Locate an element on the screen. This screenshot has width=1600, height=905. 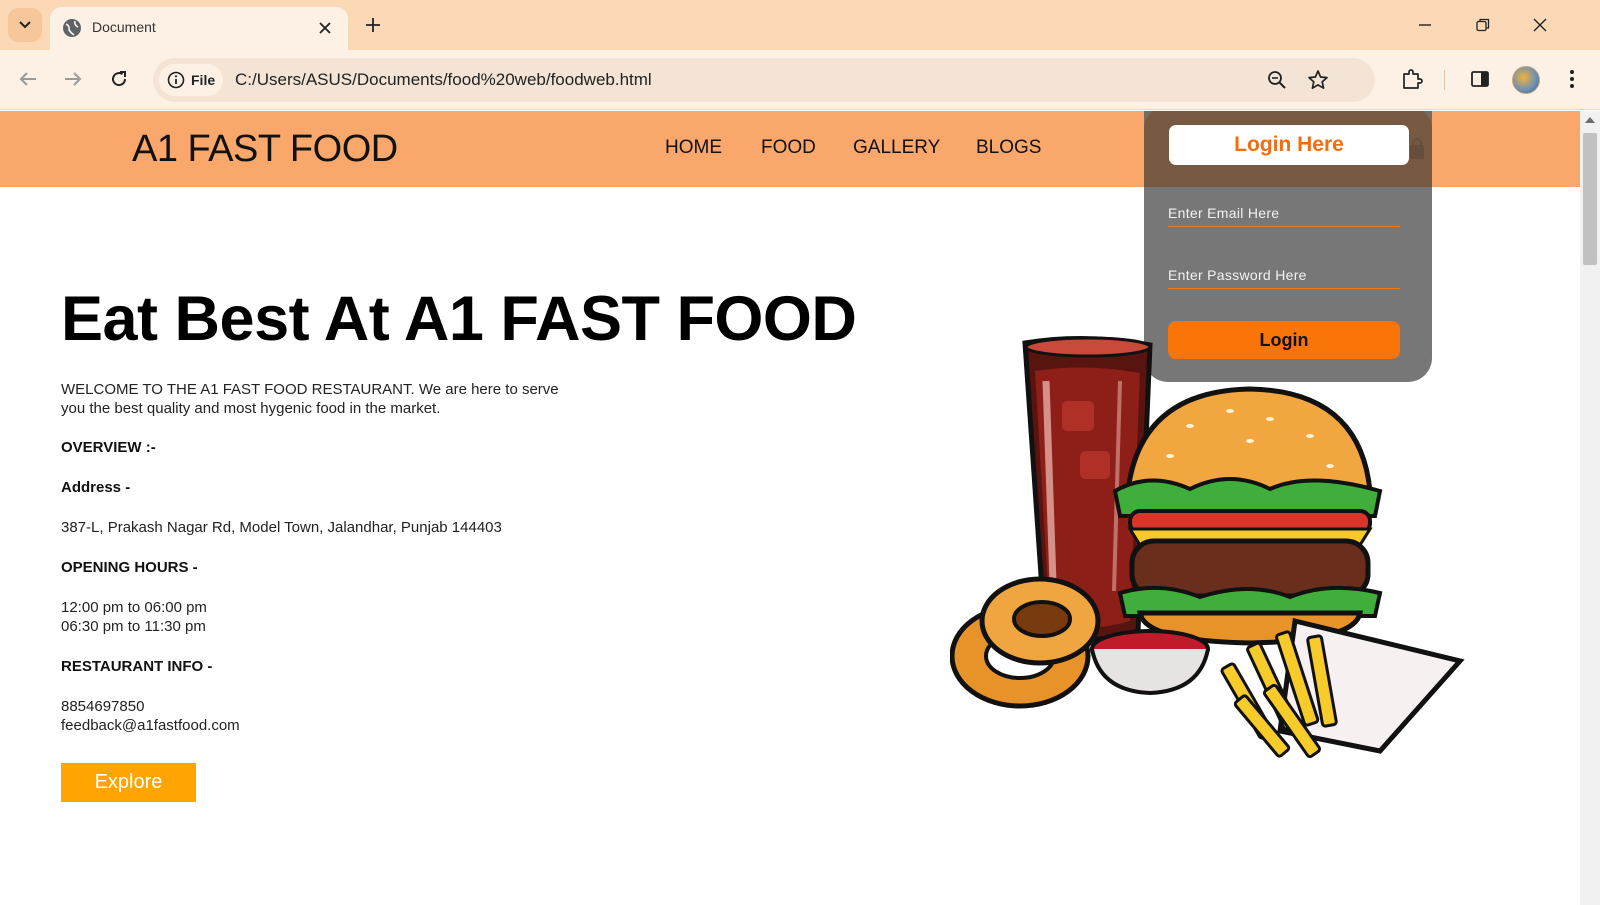
side-panel-icon is located at coordinates (1480, 79).